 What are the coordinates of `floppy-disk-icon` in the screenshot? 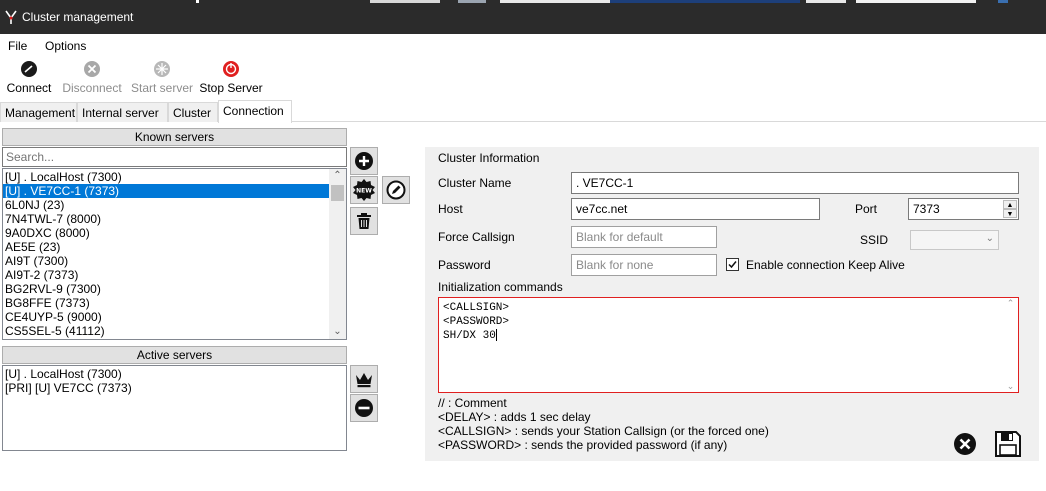 It's located at (1008, 444).